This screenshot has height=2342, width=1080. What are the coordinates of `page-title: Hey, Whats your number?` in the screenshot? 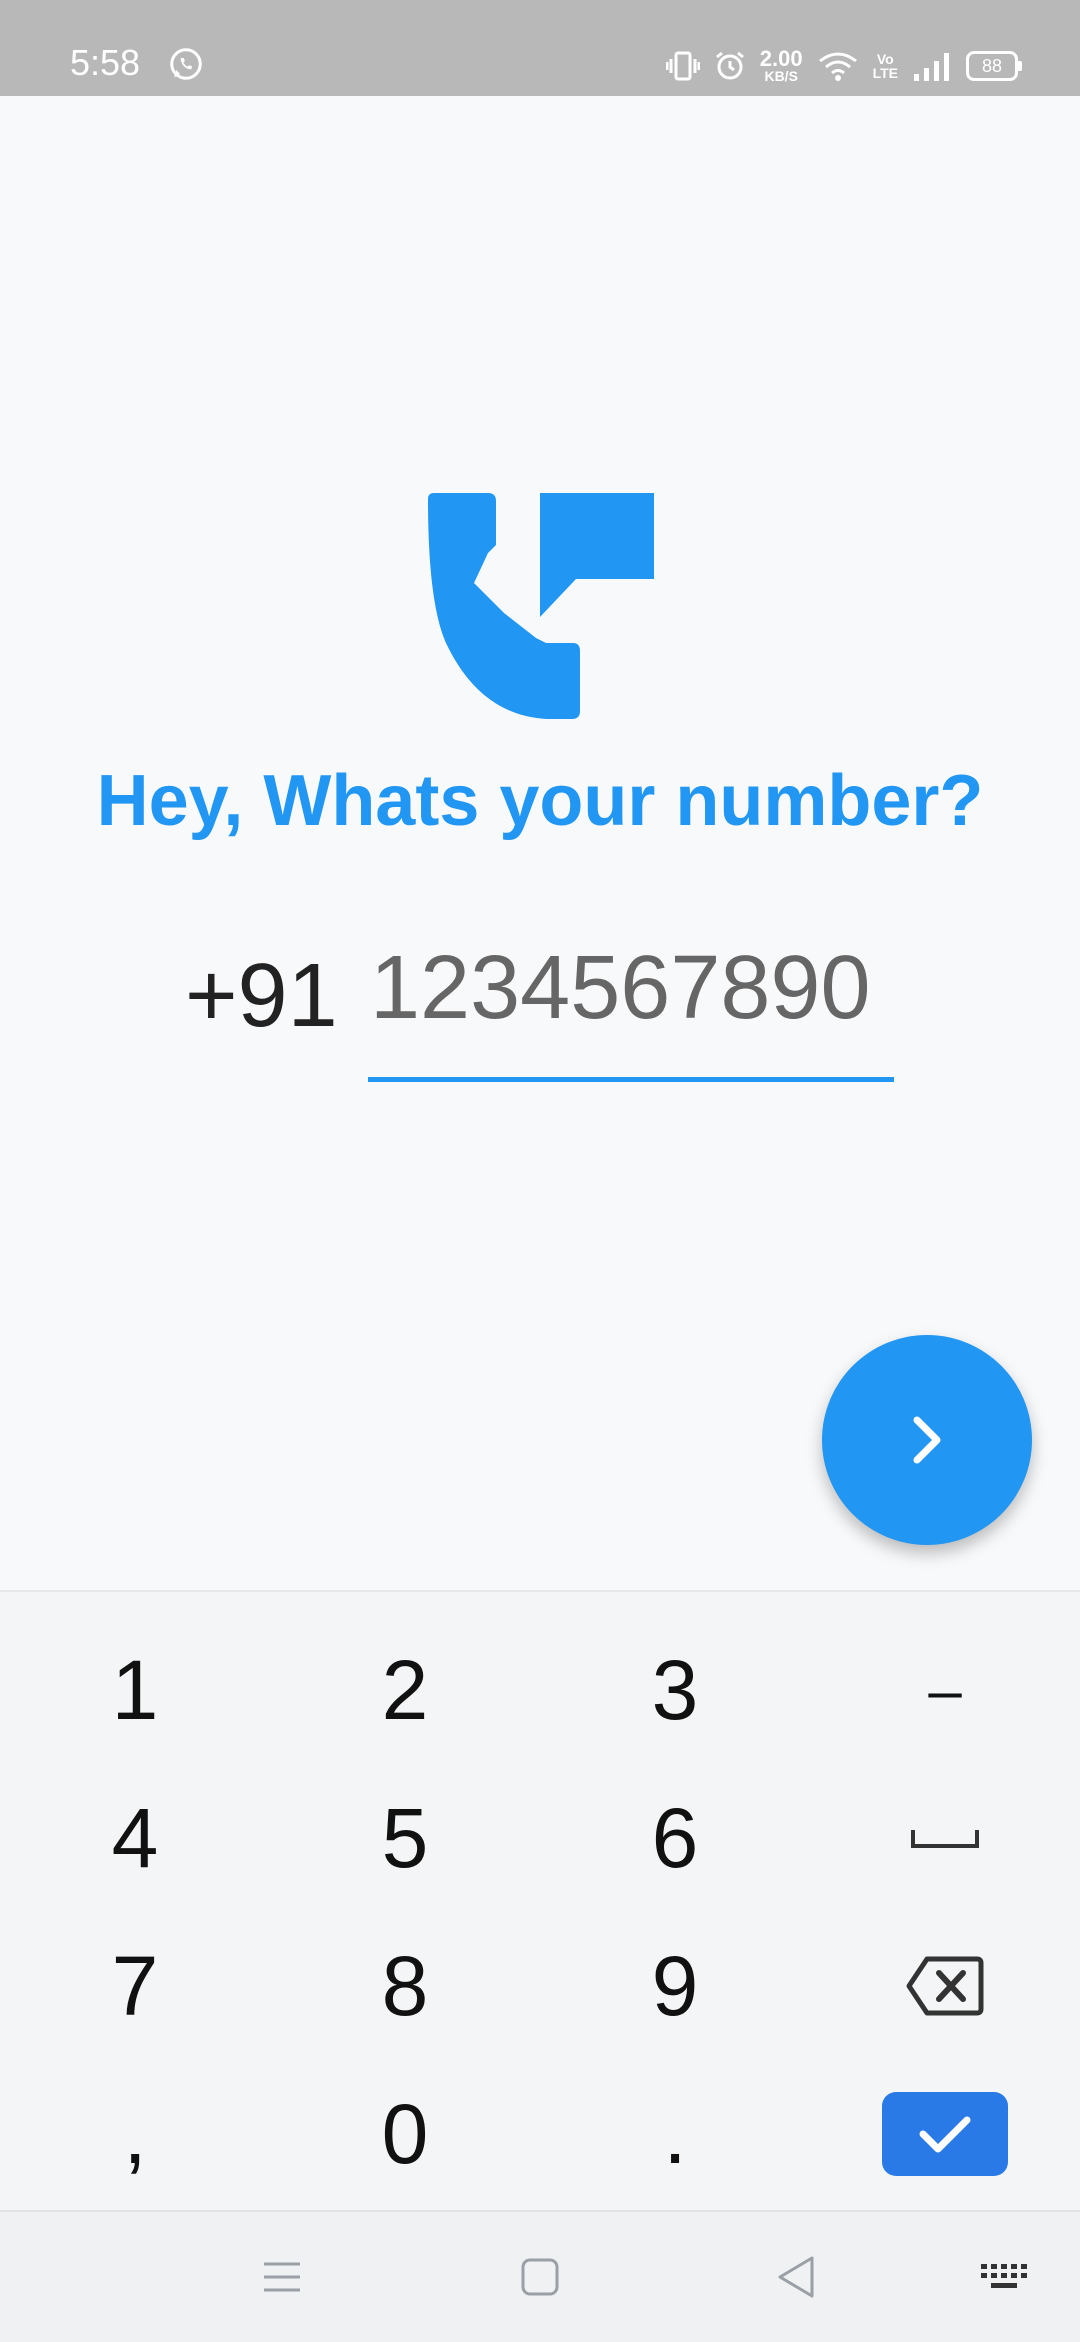 It's located at (540, 801).